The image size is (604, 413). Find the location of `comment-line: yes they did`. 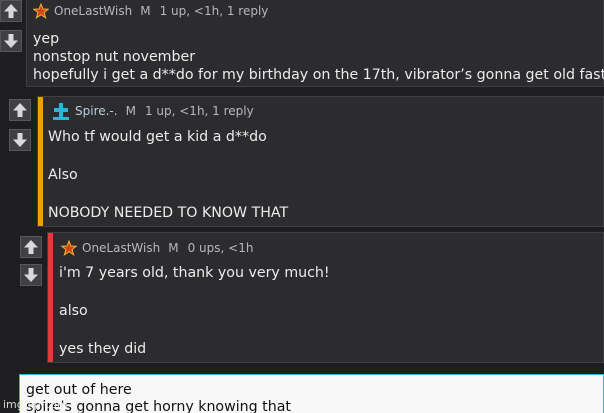

comment-line: yes they did is located at coordinates (103, 349).